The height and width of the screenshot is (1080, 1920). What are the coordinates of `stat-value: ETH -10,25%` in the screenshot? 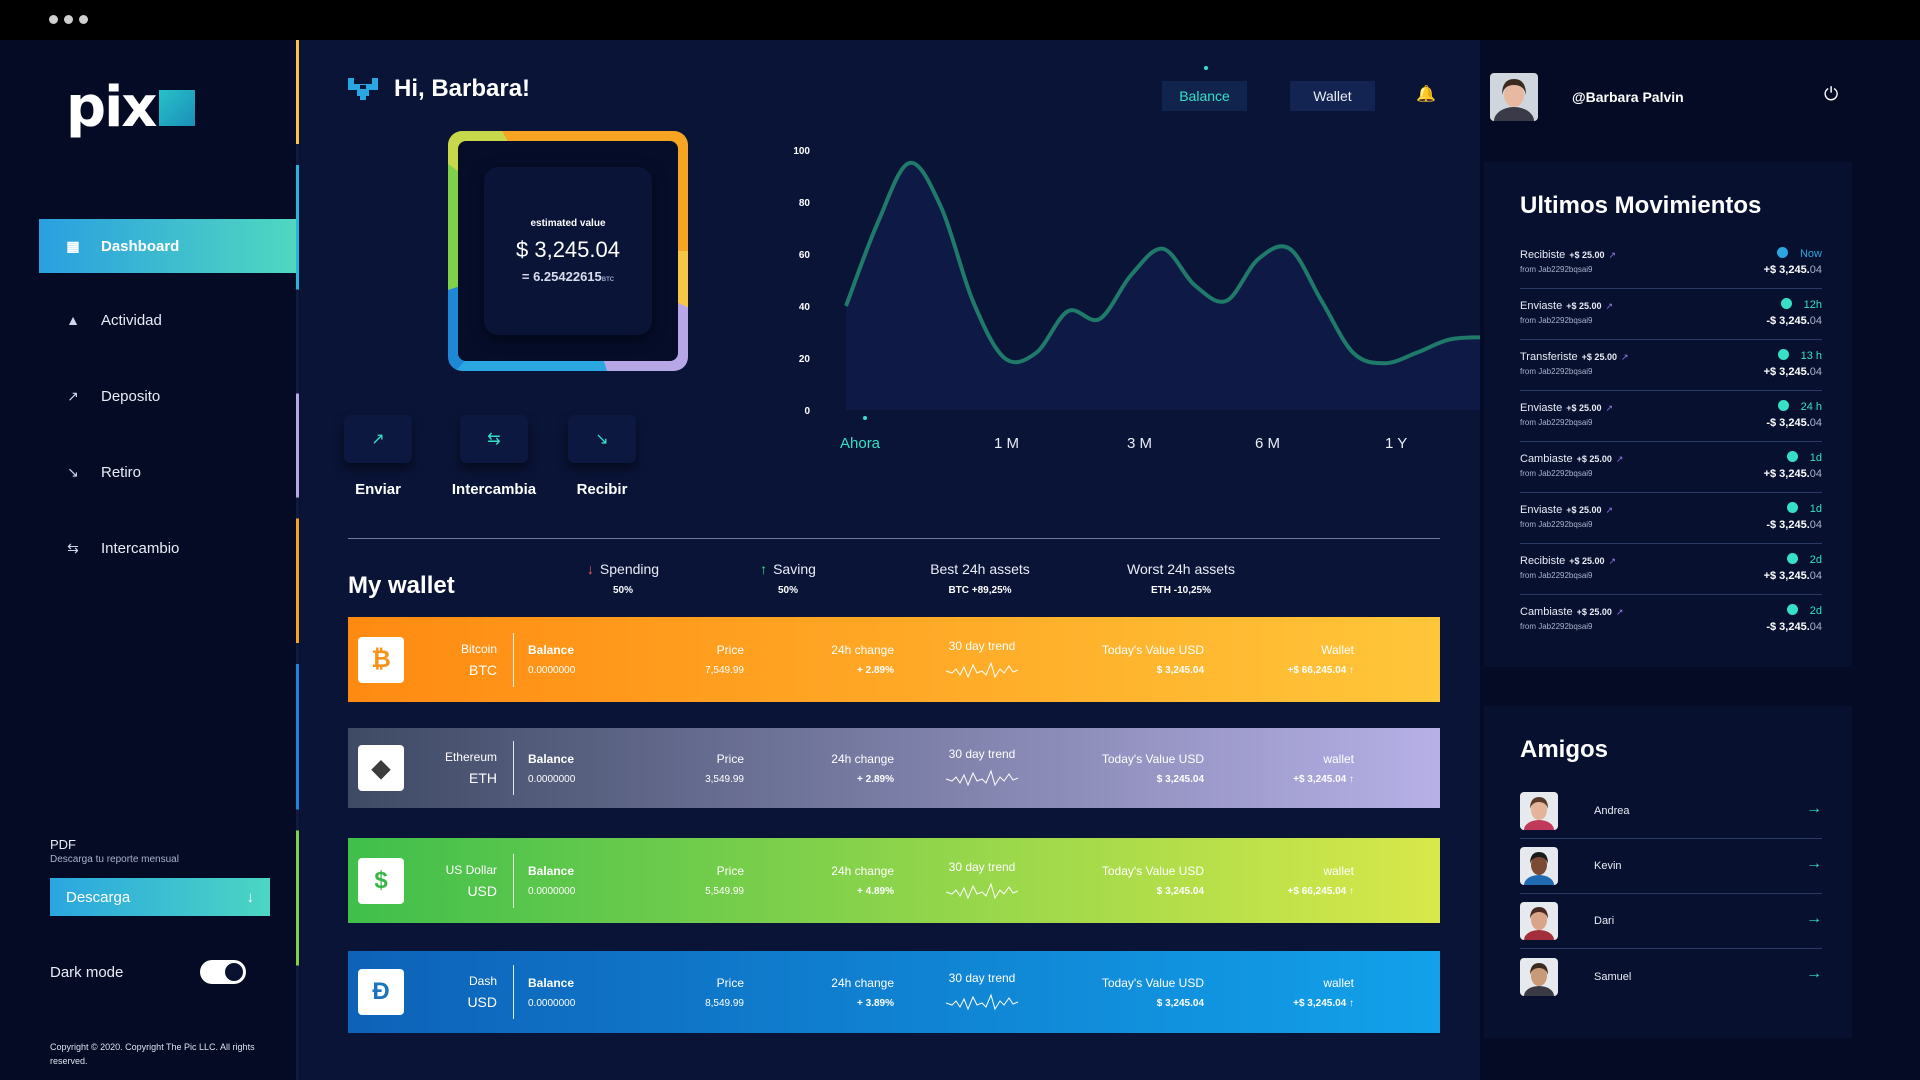 It's located at (1181, 590).